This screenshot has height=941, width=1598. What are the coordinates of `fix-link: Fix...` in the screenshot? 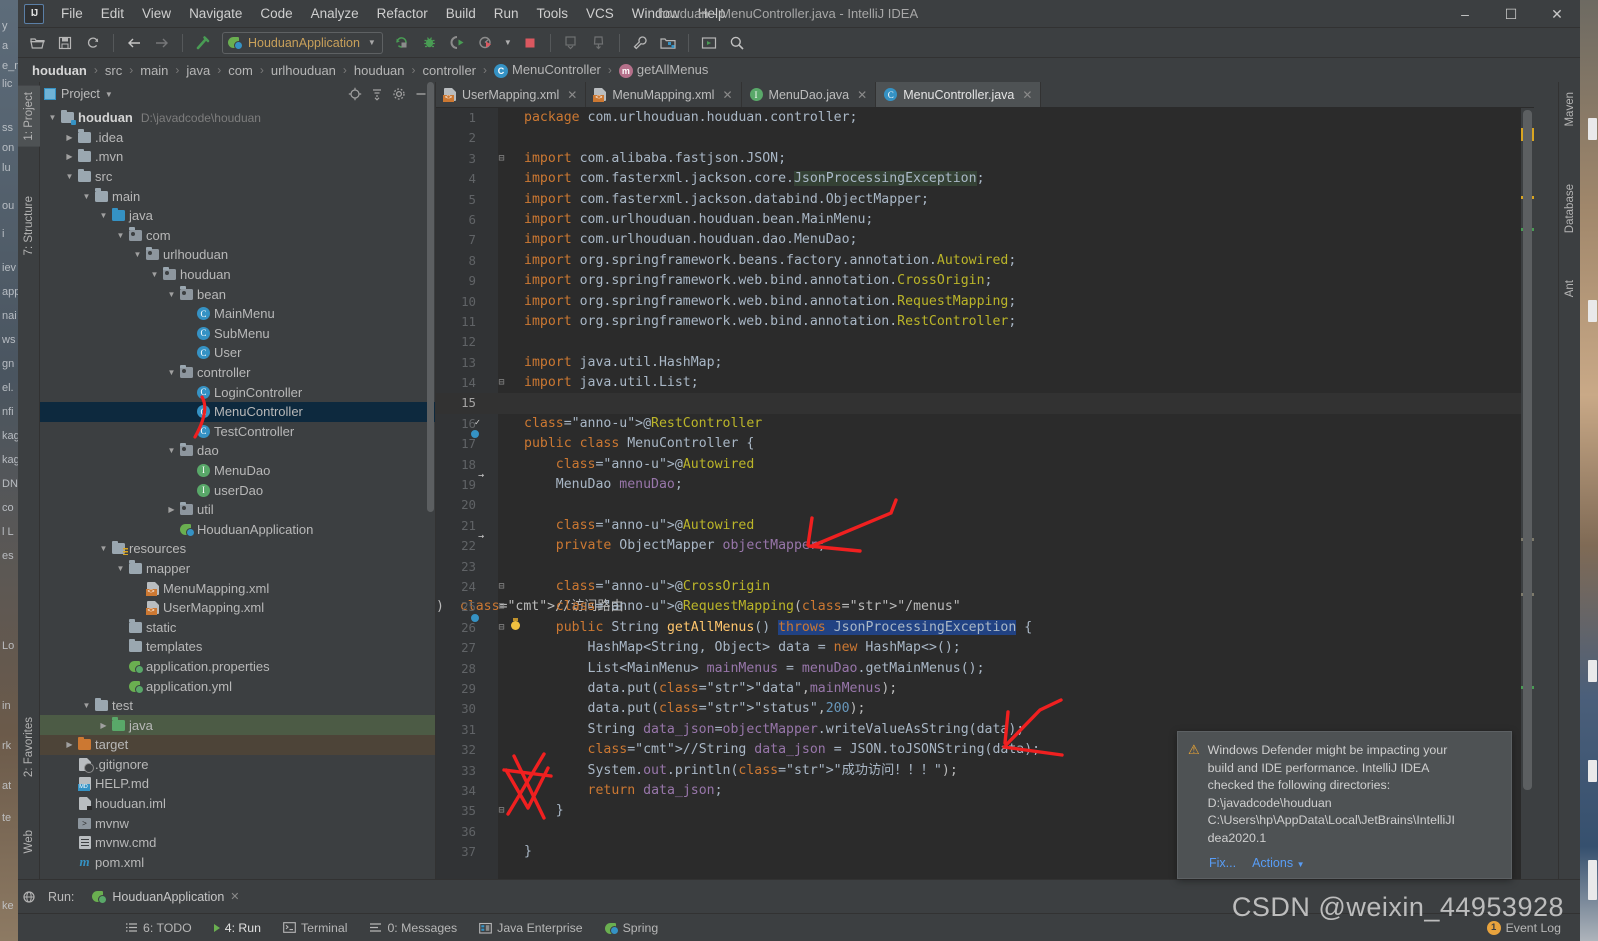 It's located at (1222, 863).